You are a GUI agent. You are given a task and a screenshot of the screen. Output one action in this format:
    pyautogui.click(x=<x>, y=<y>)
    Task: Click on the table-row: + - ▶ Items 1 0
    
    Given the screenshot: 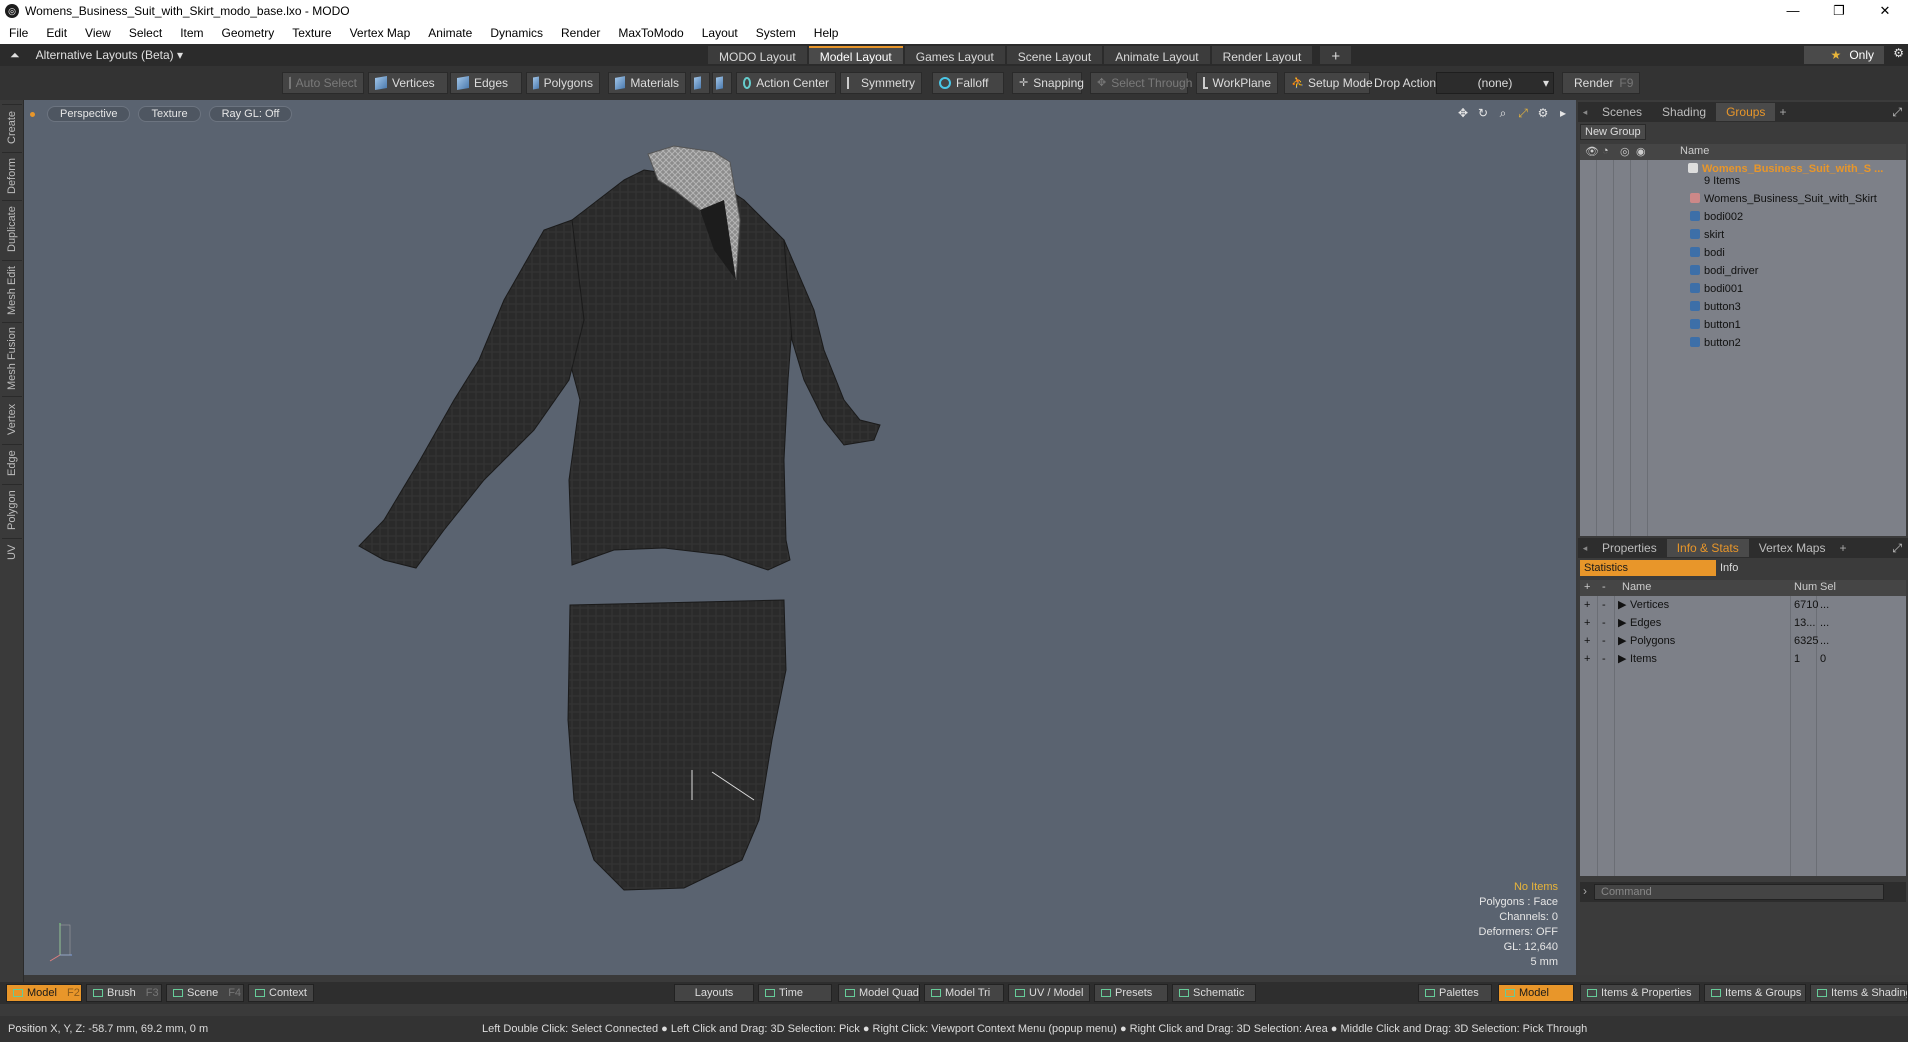 What is the action you would take?
    pyautogui.click(x=1743, y=659)
    